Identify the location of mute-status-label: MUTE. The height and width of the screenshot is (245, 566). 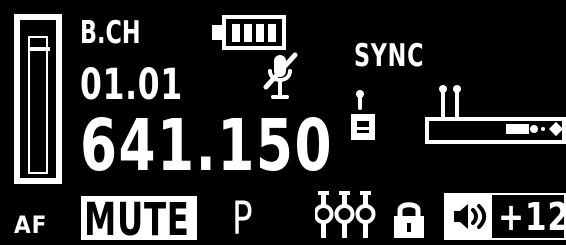
(139, 218).